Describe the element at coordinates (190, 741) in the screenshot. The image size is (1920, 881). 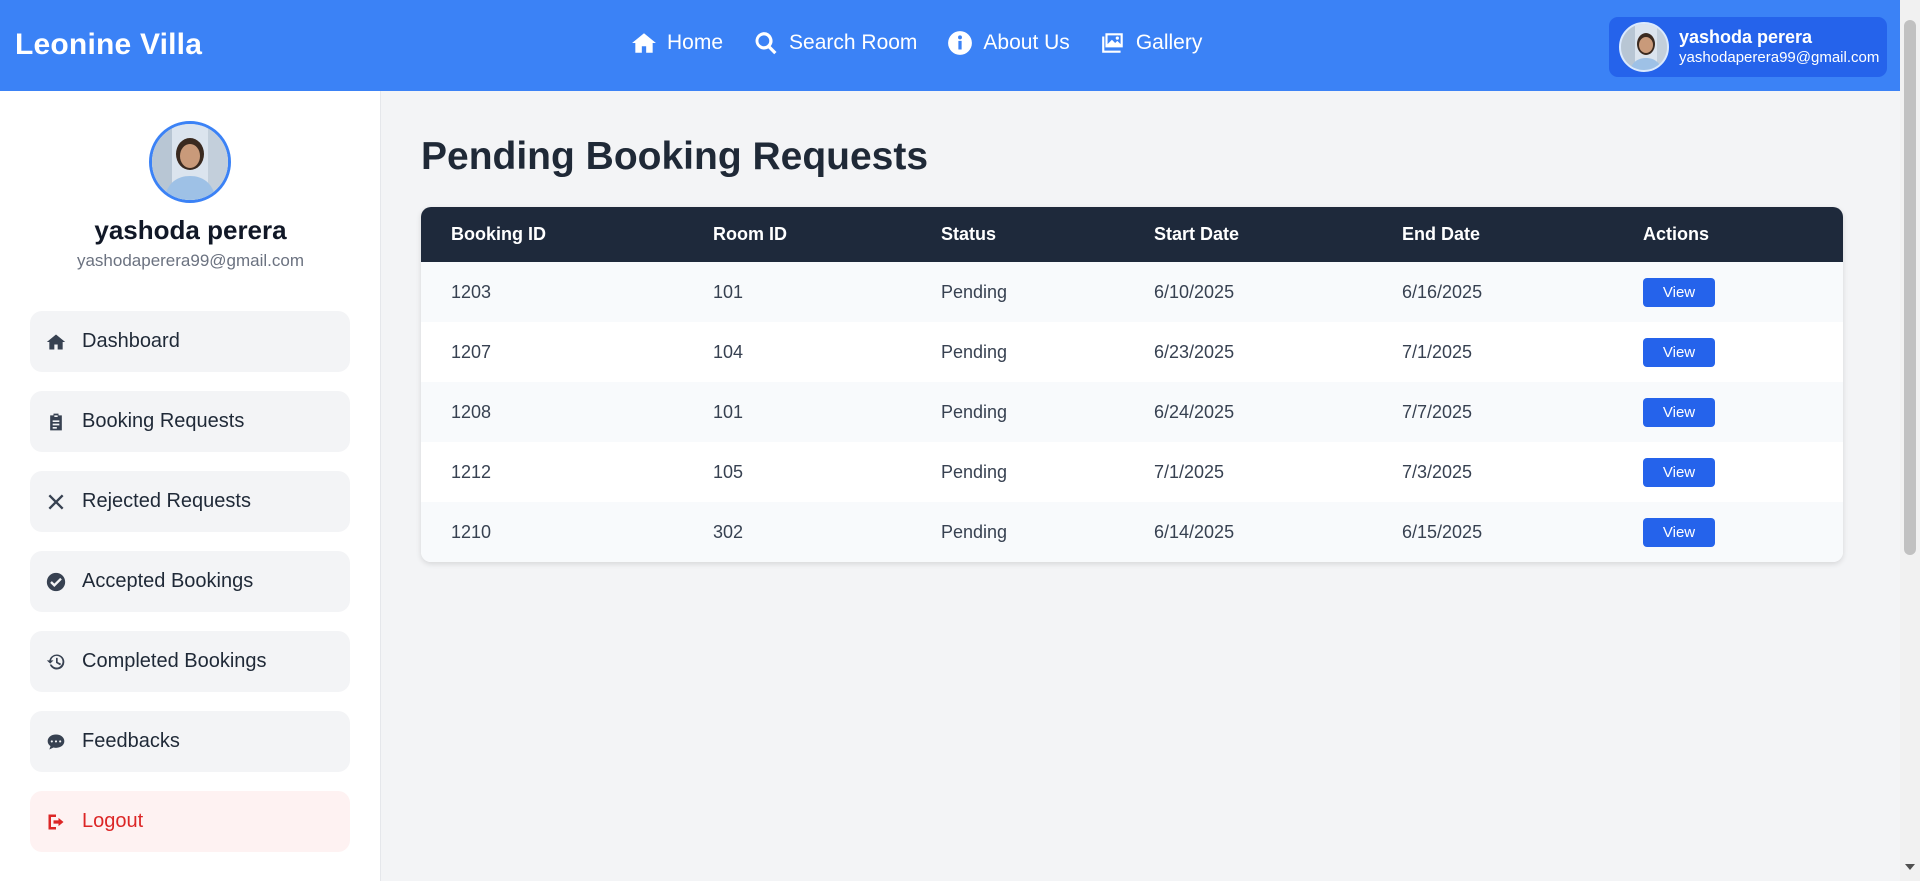
I see `sidebar-item-feedbacks: Feedbacks` at that location.